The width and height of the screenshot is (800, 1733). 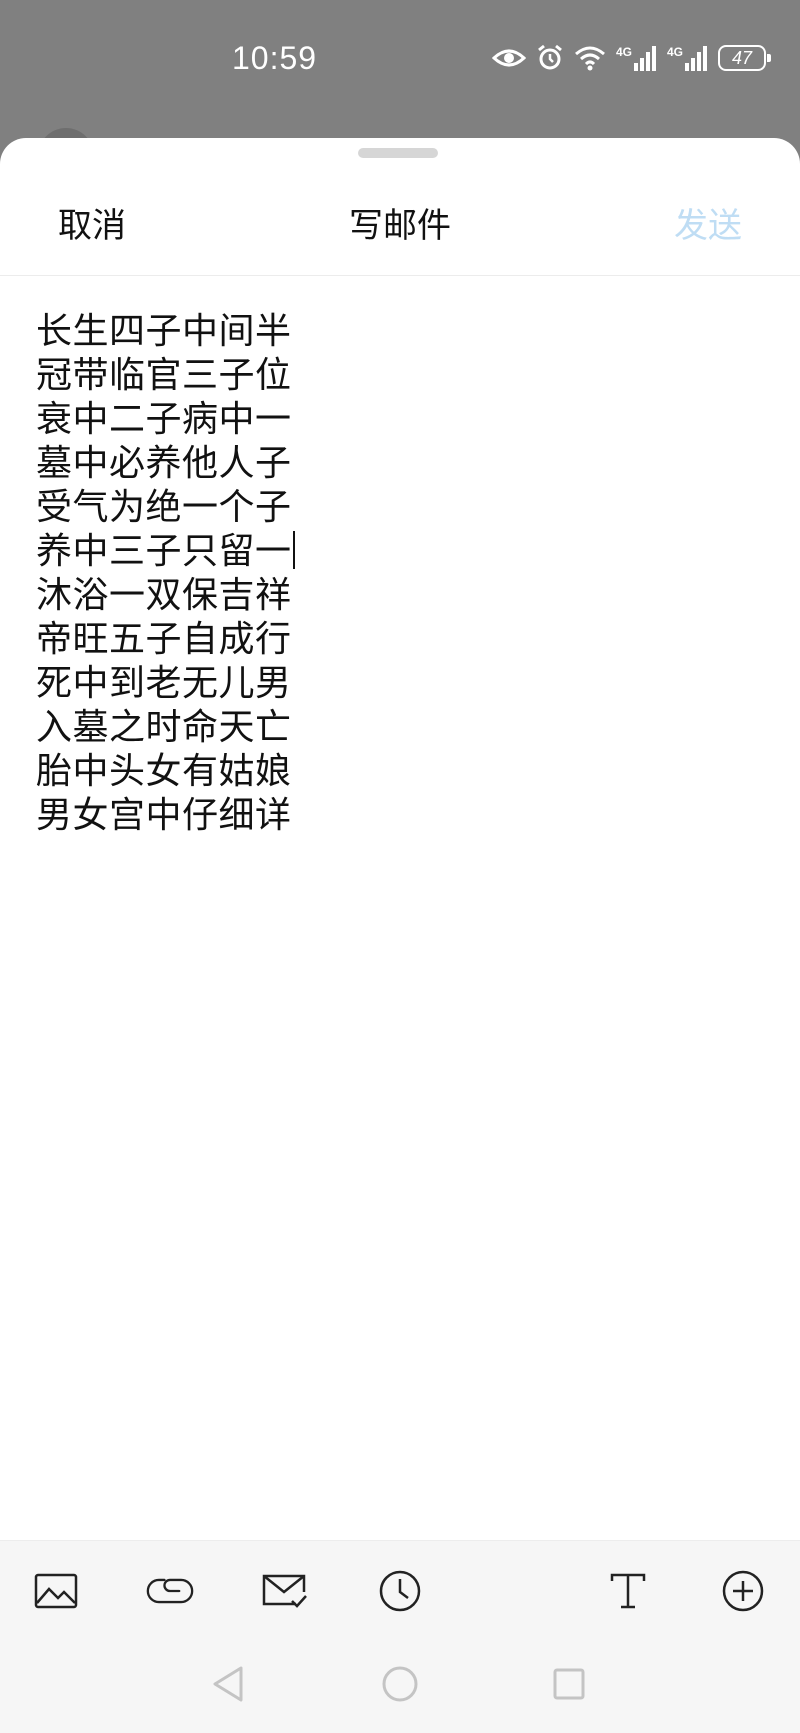 I want to click on battery-icon: 47, so click(x=744, y=58).